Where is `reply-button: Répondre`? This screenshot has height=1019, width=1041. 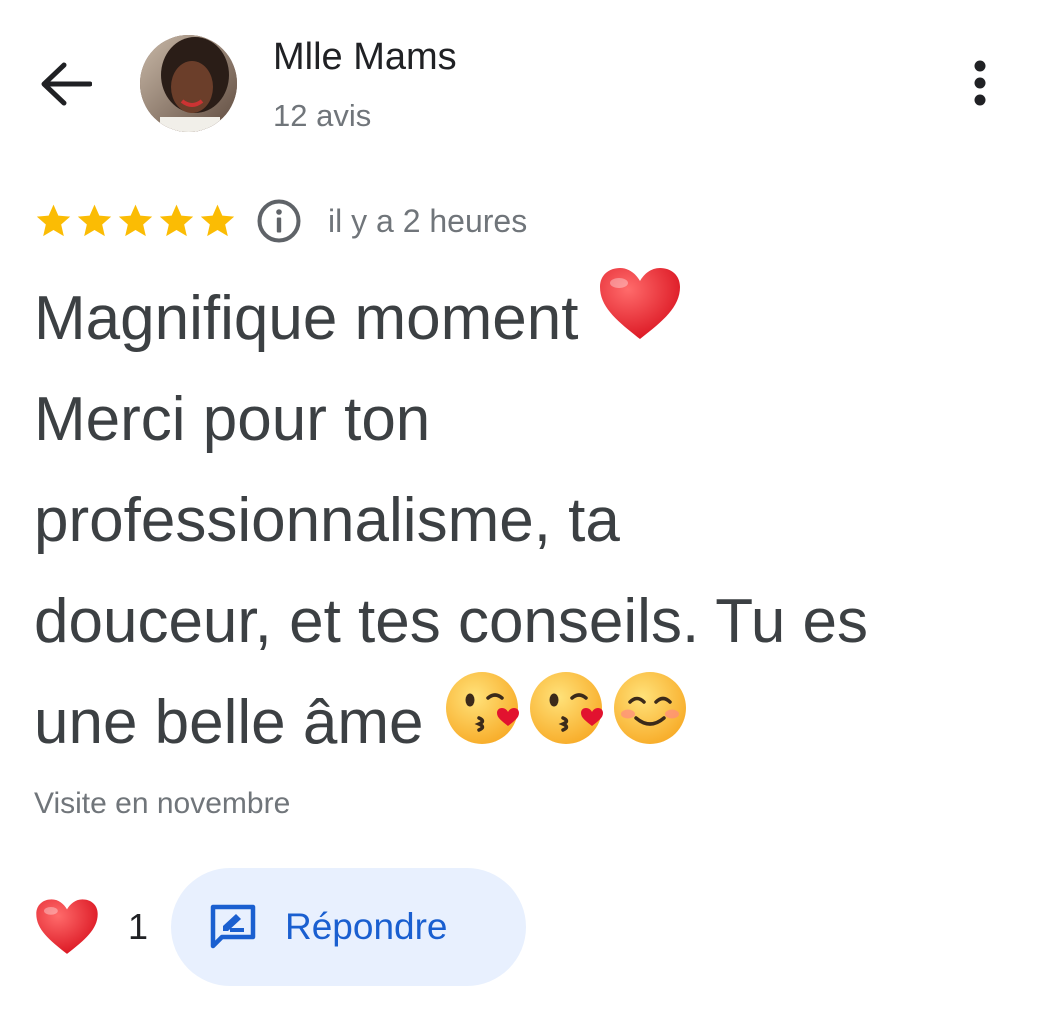
reply-button: Répondre is located at coordinates (348, 927).